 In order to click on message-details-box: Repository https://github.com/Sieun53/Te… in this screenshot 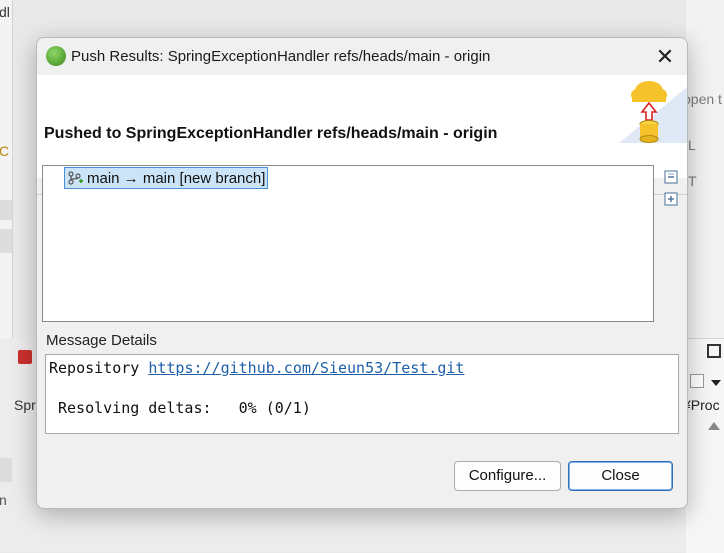, I will do `click(362, 394)`.